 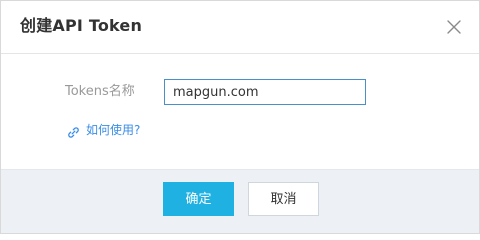 I want to click on confirm-button: 确定, so click(x=198, y=199).